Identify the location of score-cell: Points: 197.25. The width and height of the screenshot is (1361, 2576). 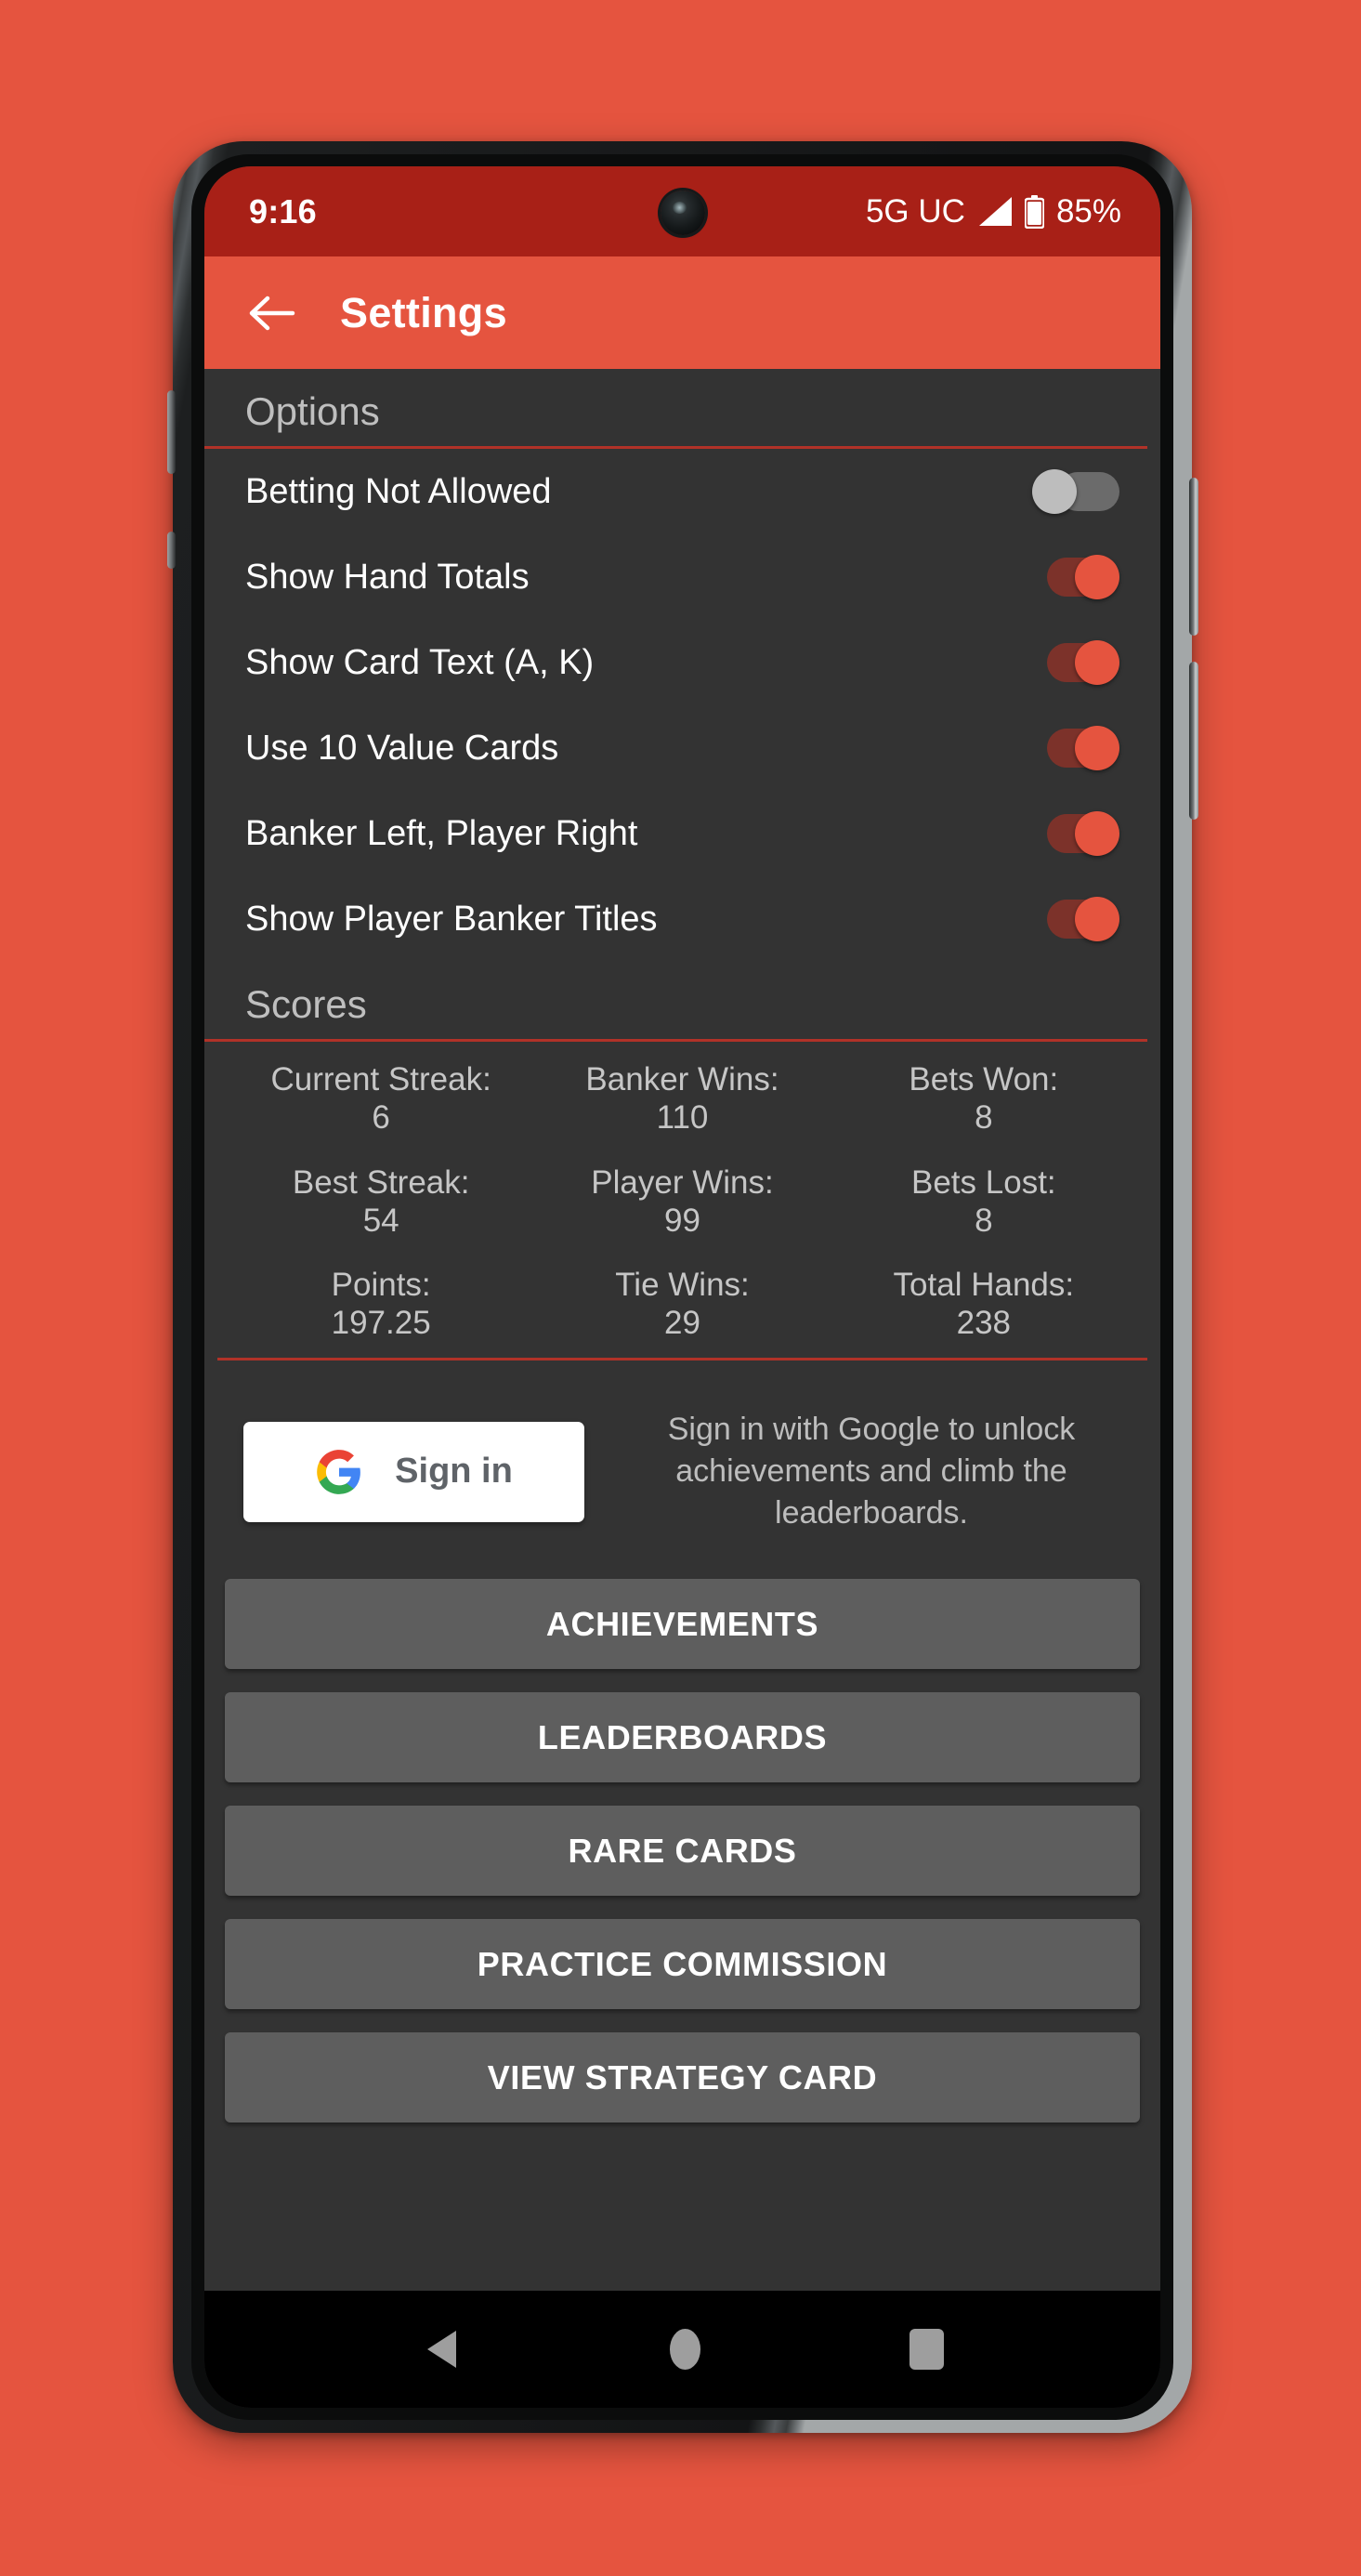
(380, 1306).